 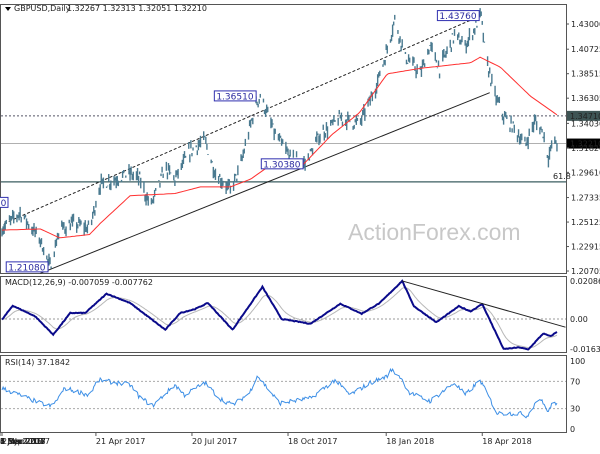 I want to click on watermark: ActionForex.com, so click(x=434, y=232).